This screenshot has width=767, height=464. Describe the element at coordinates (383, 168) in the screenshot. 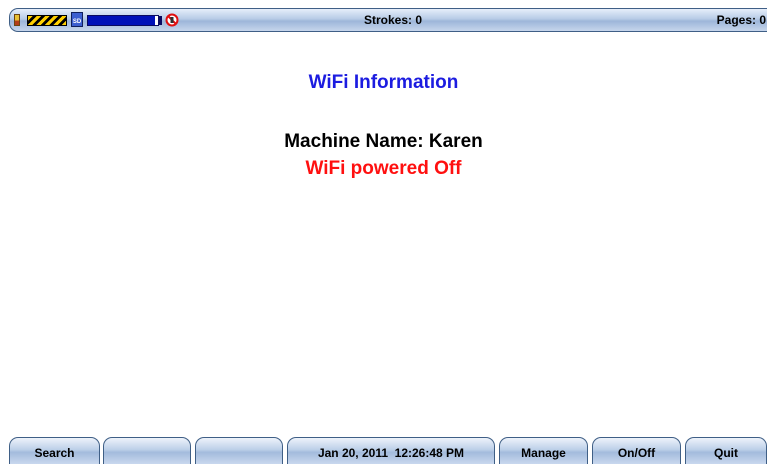

I see `wifi-status-text: WiFi powered Off` at that location.